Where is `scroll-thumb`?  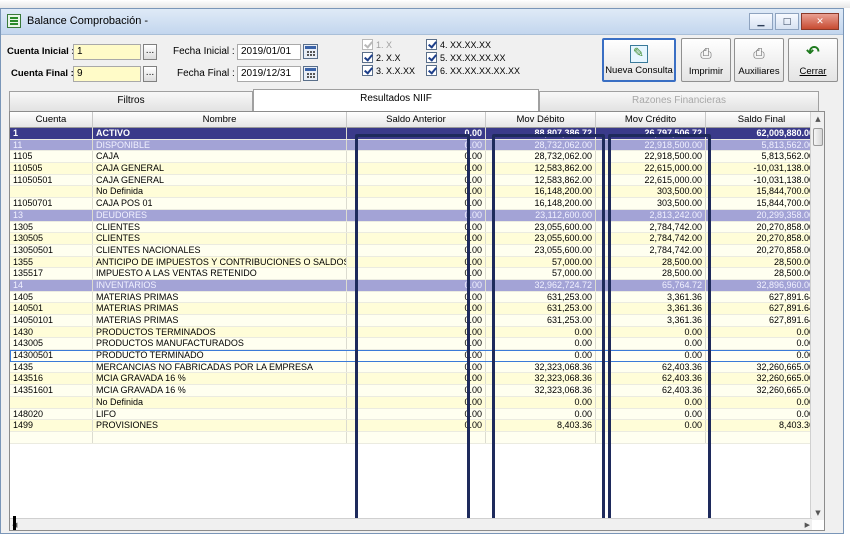
scroll-thumb is located at coordinates (818, 137).